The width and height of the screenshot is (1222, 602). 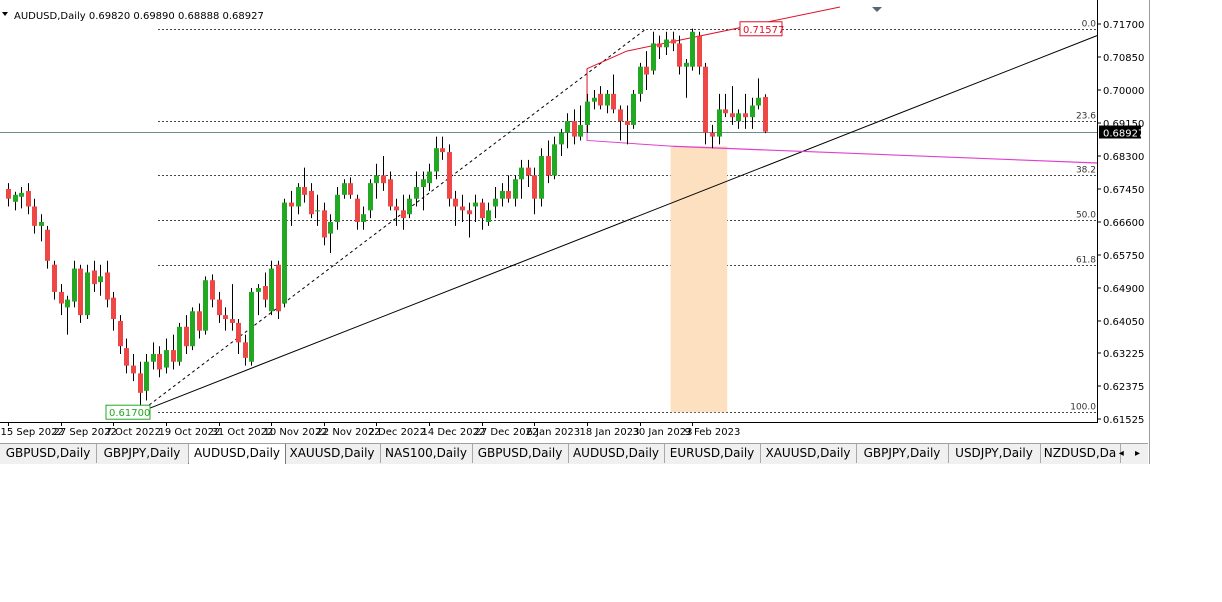 I want to click on price-tick-label: 0.64900, so click(x=1123, y=289).